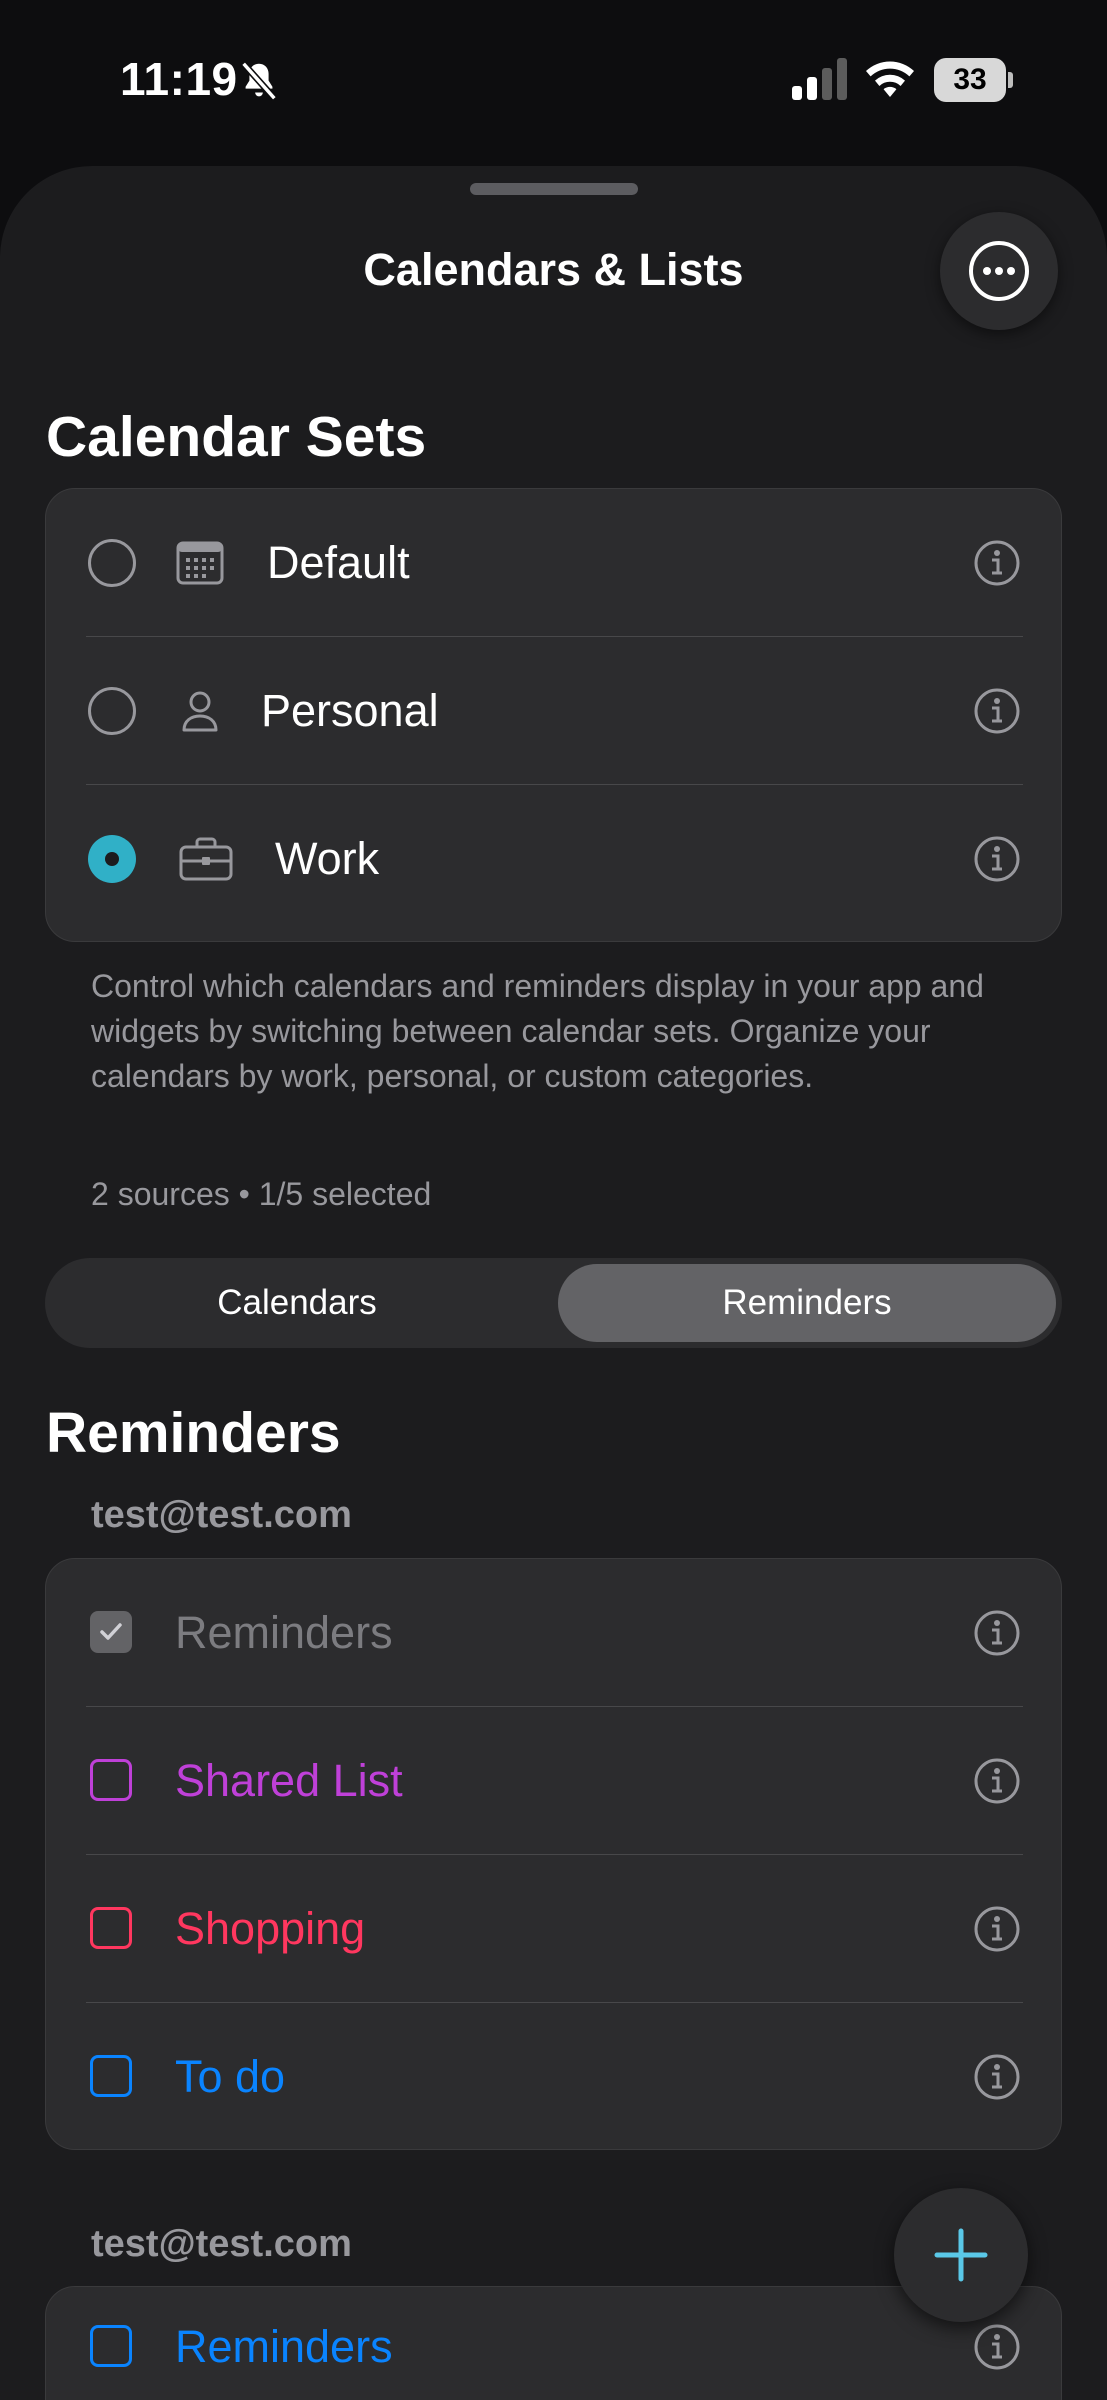 The height and width of the screenshot is (2400, 1107). I want to click on cellular-signal-icon, so click(819, 79).